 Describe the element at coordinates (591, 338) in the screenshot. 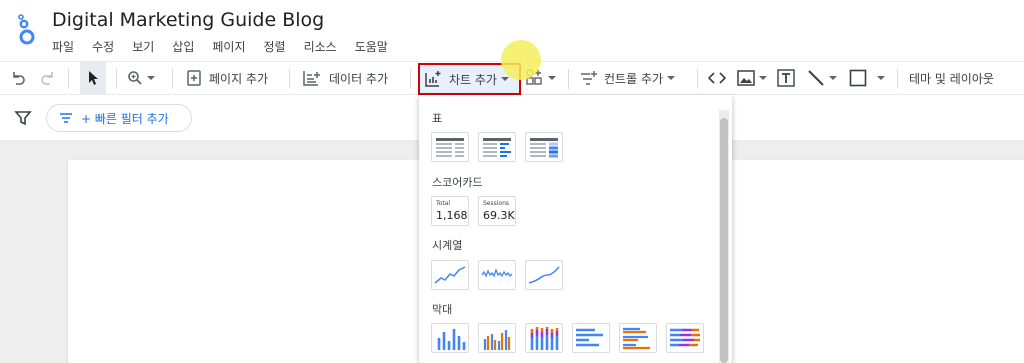

I see `bar-chart-option` at that location.